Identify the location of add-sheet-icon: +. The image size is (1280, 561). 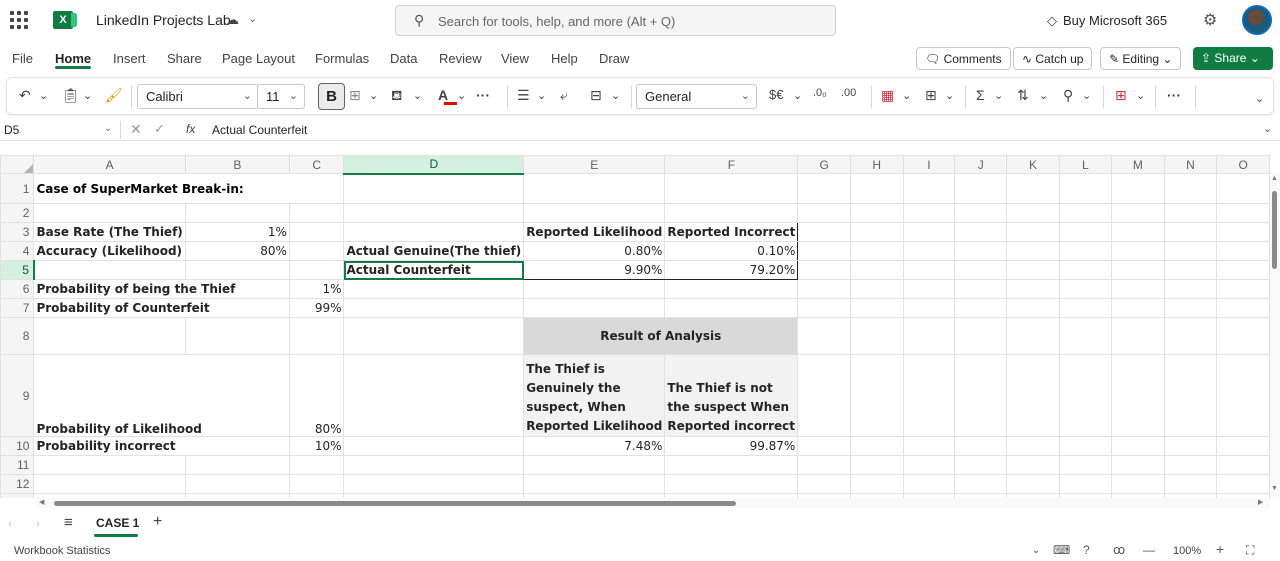
(157, 522).